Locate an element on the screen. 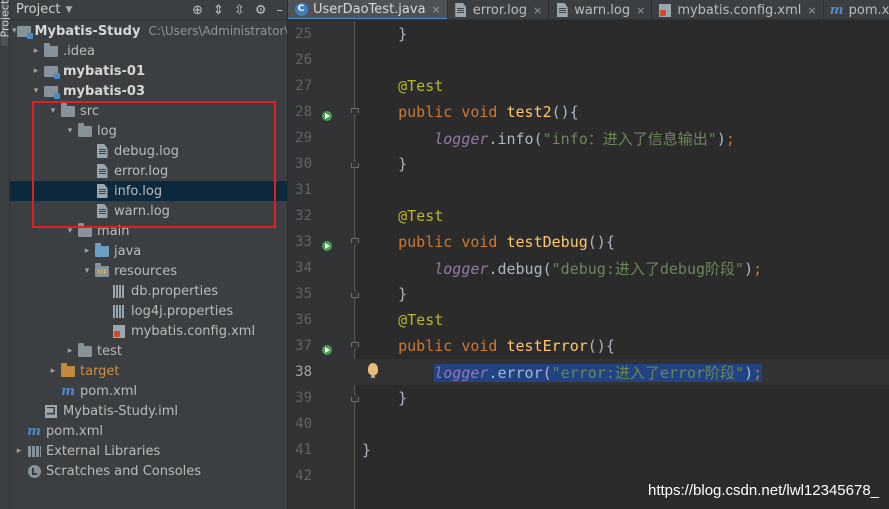 This screenshot has height=509, width=889. code-line: 30 } is located at coordinates (588, 164).